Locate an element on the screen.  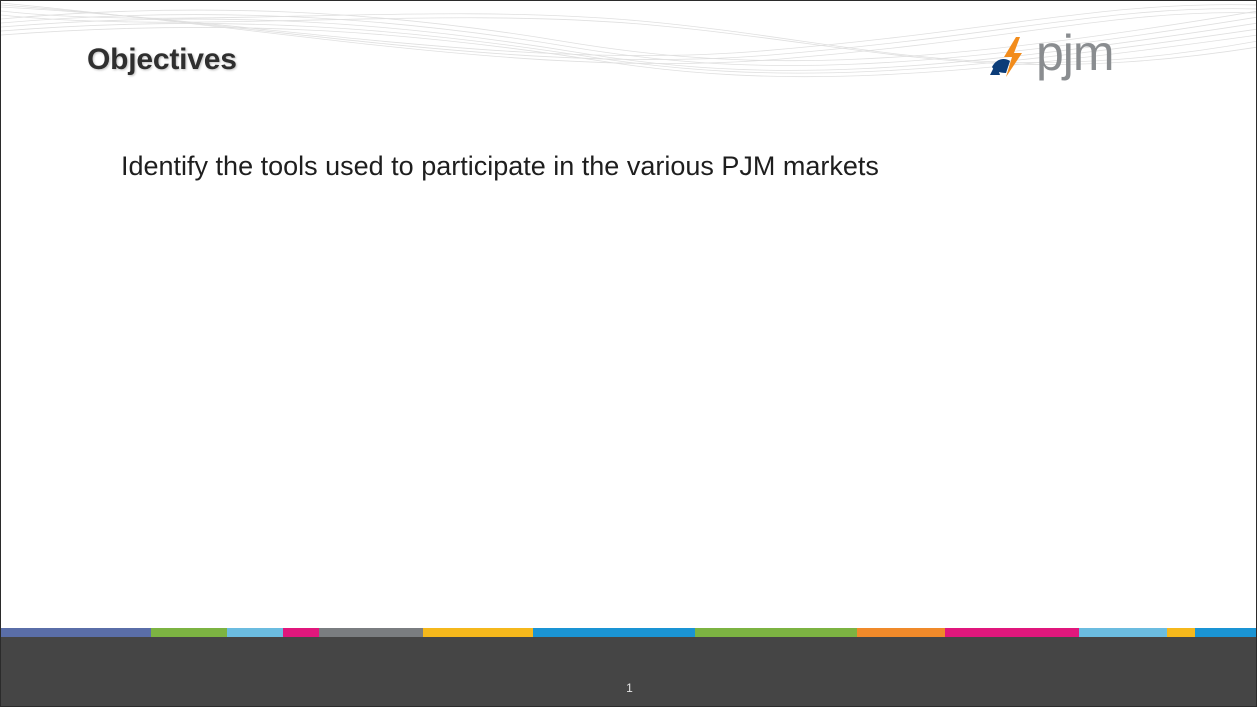
page-number: 1 is located at coordinates (629, 688).